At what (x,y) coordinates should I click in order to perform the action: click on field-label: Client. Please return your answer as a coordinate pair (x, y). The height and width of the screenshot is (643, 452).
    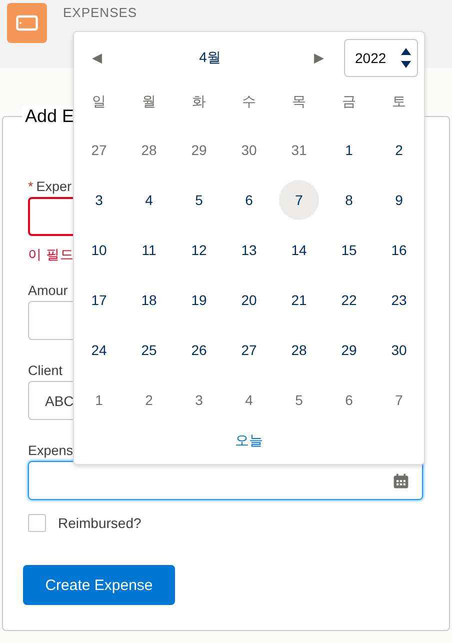
    Looking at the image, I should click on (45, 371).